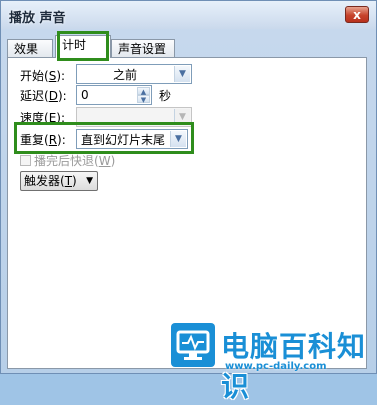 Image resolution: width=377 pixels, height=405 pixels. Describe the element at coordinates (165, 96) in the screenshot. I see `delay-unit: 秒` at that location.